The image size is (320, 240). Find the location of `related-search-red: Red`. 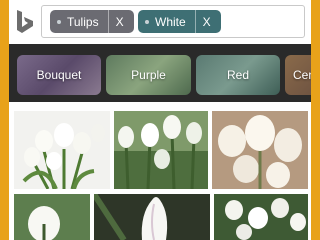

related-search-red: Red is located at coordinates (238, 75).